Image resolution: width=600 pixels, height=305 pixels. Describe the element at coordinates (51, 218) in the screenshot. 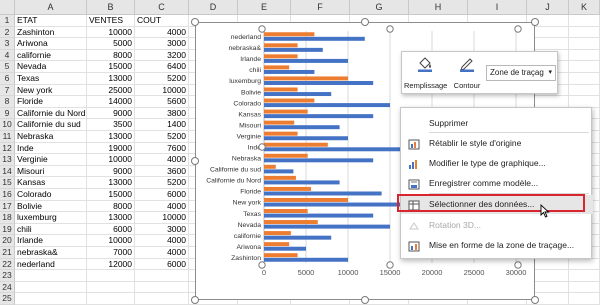

I see `table-cell-state: luxemburg` at that location.